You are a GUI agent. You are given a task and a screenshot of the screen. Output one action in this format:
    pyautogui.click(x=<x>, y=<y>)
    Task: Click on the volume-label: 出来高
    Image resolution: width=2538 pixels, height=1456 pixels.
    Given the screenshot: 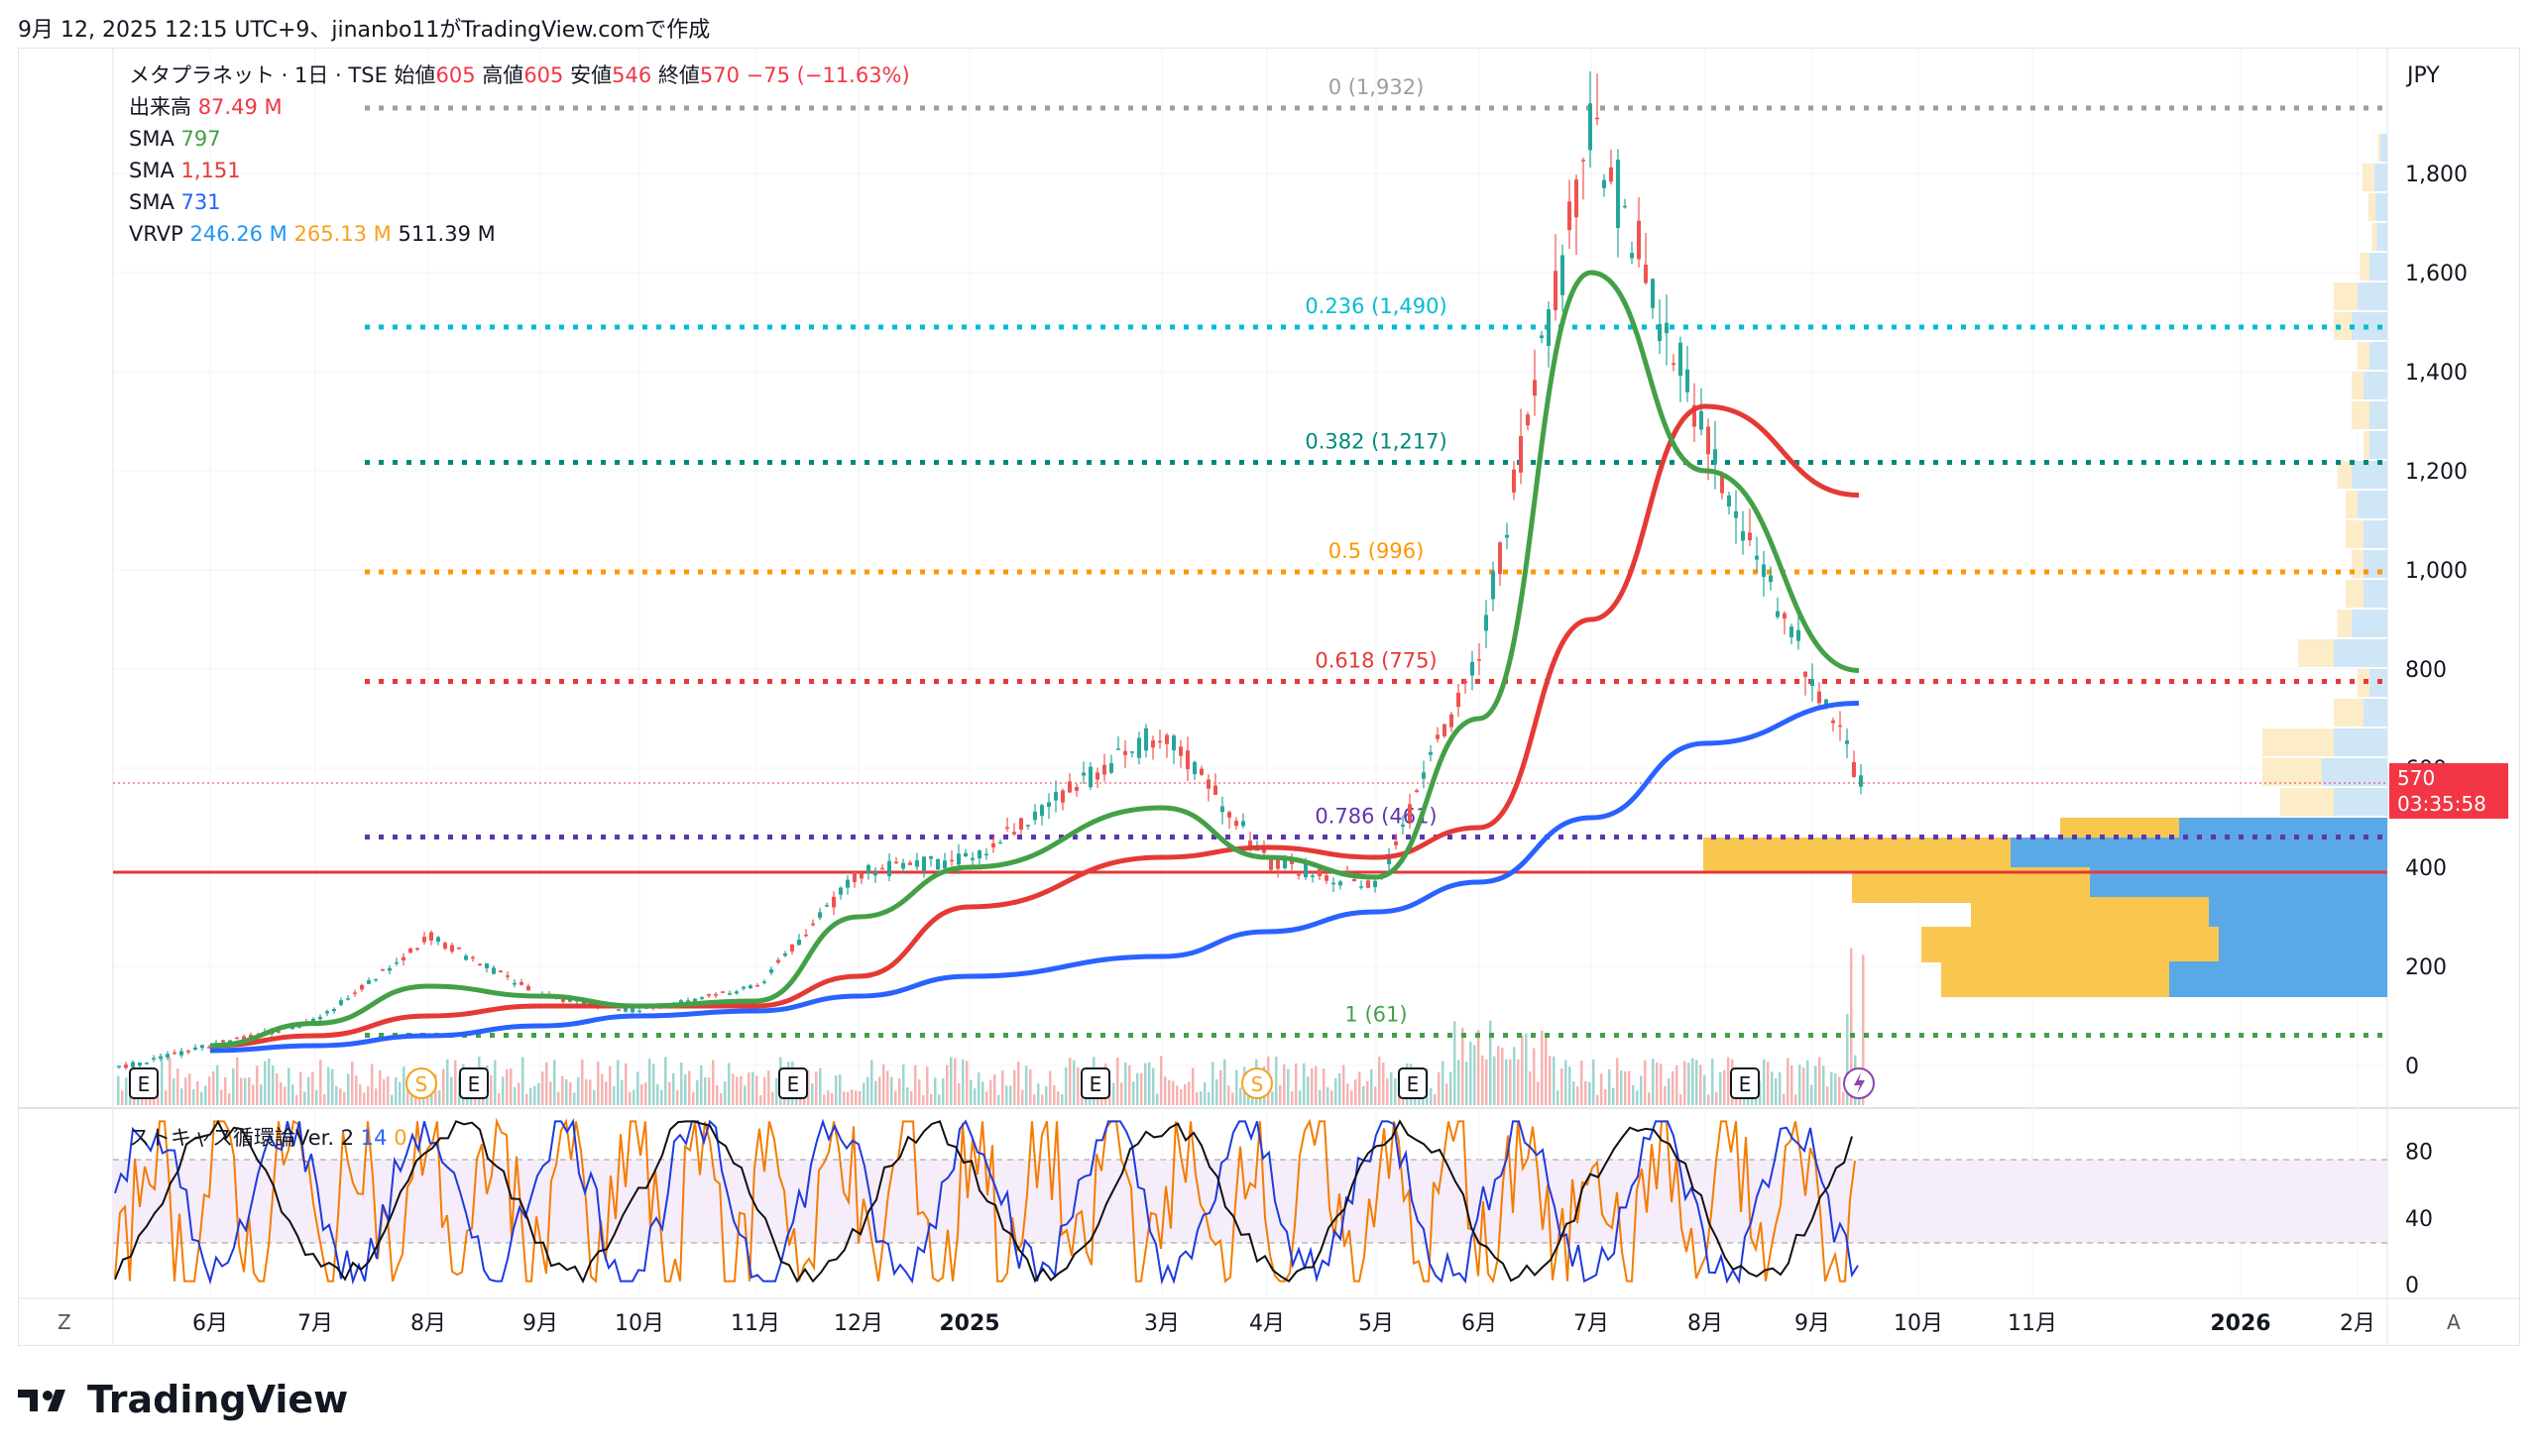 What is the action you would take?
    pyautogui.click(x=160, y=107)
    